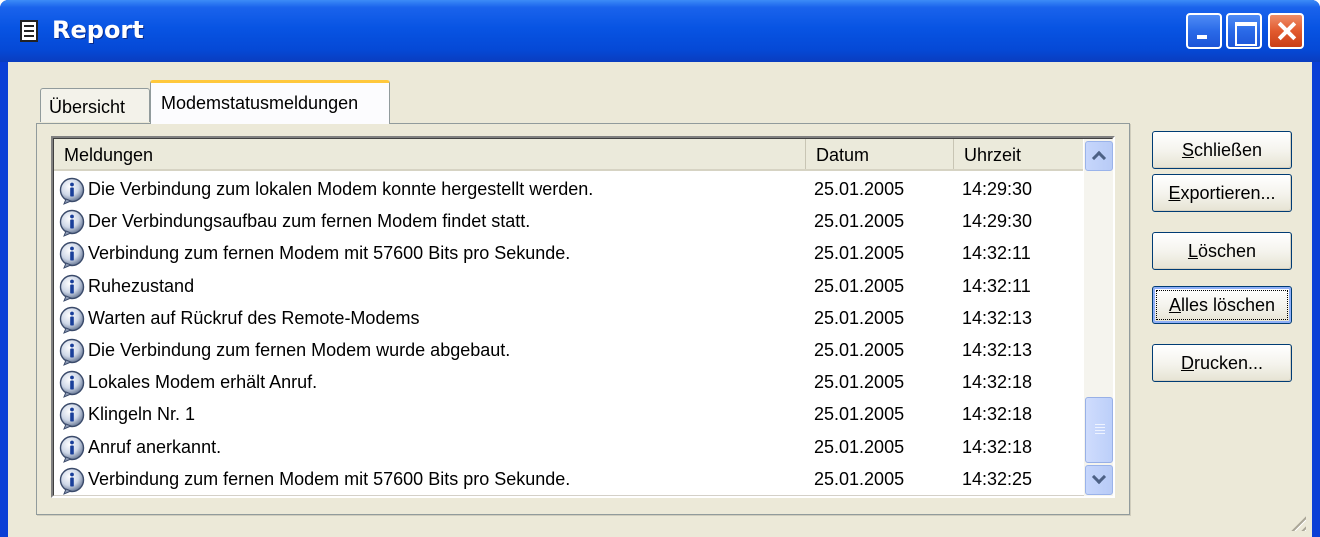 Image resolution: width=1320 pixels, height=537 pixels. What do you see at coordinates (1286, 31) in the screenshot?
I see `close-window-button` at bounding box center [1286, 31].